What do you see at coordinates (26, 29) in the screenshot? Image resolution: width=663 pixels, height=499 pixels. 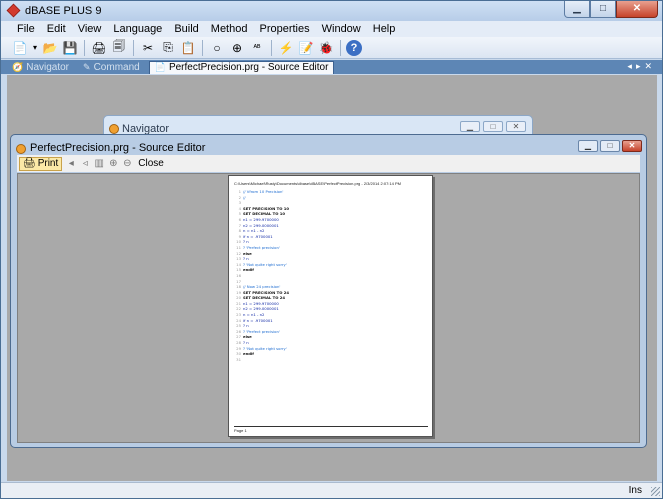 I see `menu-file: File` at bounding box center [26, 29].